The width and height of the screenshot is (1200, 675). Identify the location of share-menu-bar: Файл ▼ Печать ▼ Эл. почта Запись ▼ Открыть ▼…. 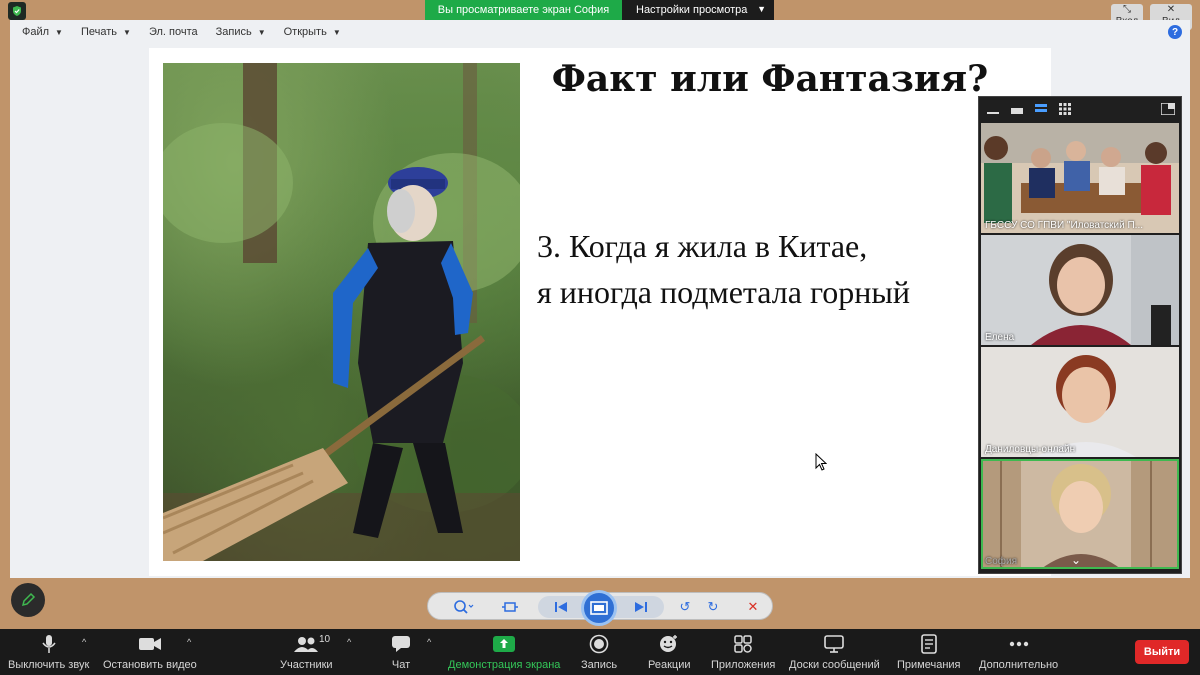
(600, 32).